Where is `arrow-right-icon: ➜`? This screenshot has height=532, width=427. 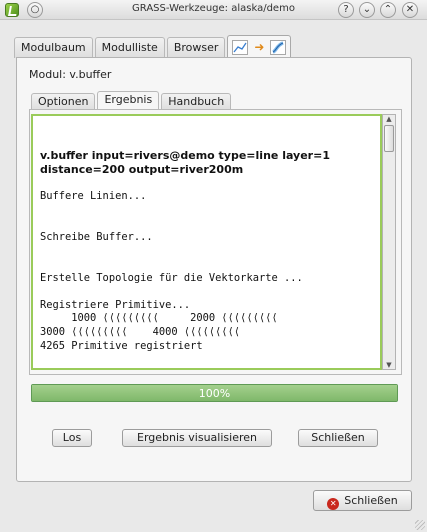 arrow-right-icon: ➜ is located at coordinates (259, 47).